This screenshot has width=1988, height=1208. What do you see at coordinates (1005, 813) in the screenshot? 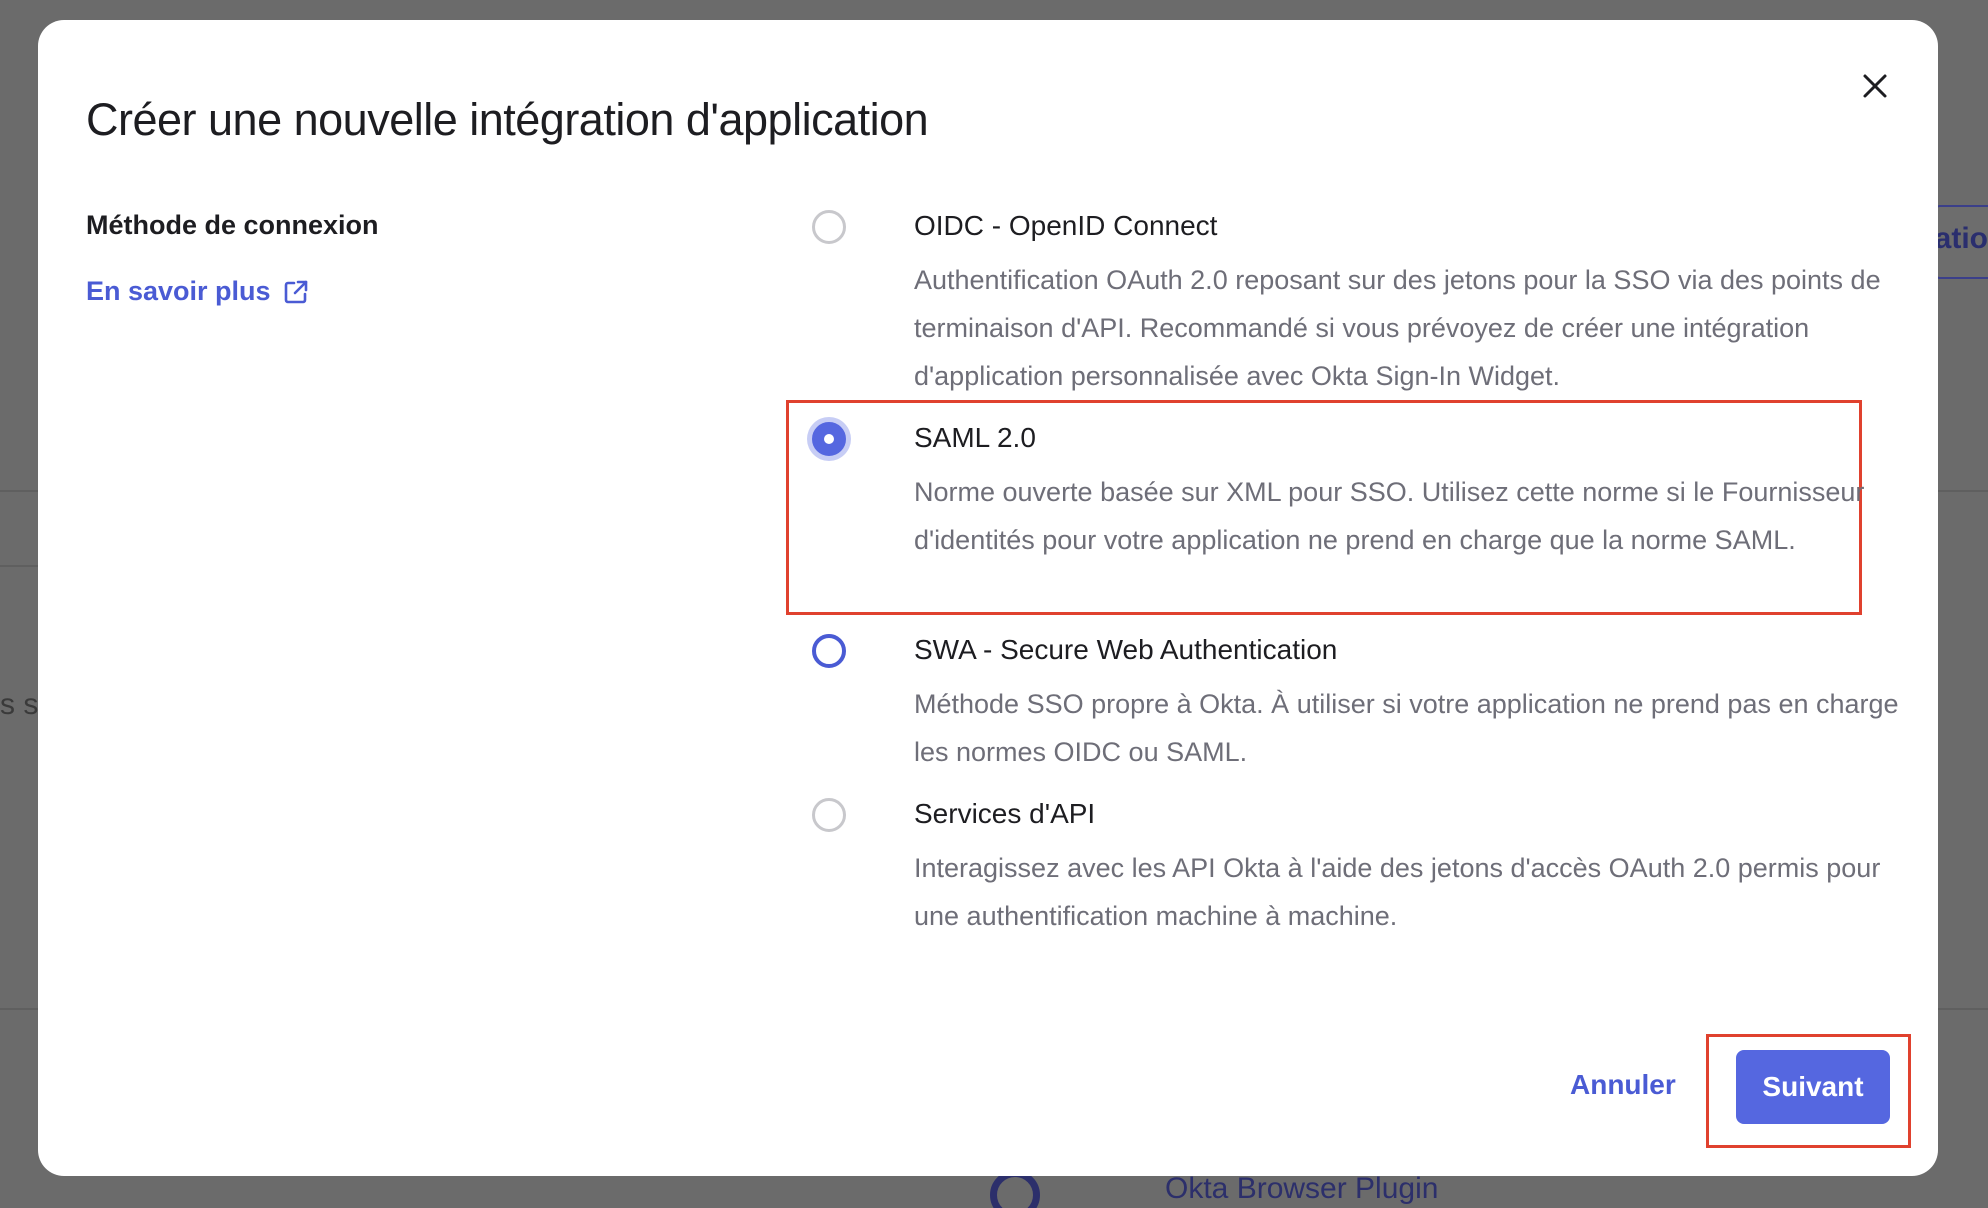
I see `option-title: Services d'API` at bounding box center [1005, 813].